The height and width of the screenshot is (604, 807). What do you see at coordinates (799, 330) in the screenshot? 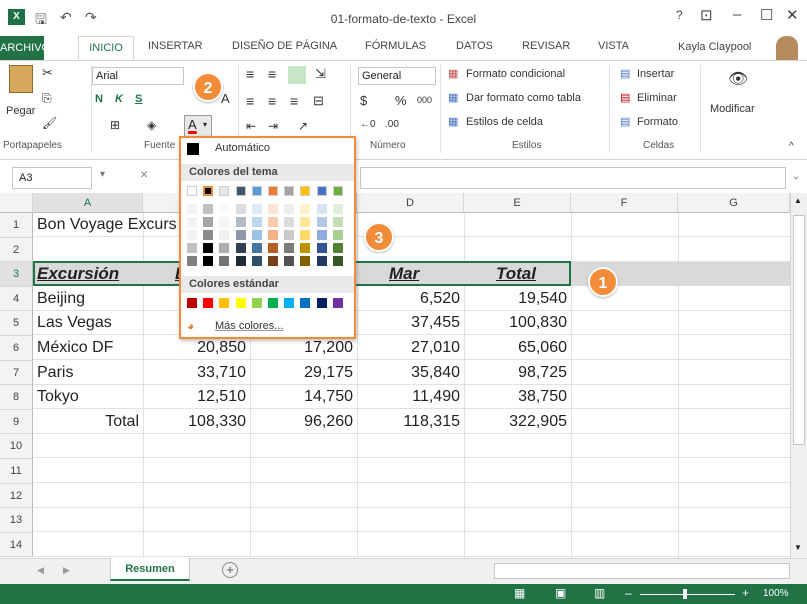
I see `scroll-thumb` at bounding box center [799, 330].